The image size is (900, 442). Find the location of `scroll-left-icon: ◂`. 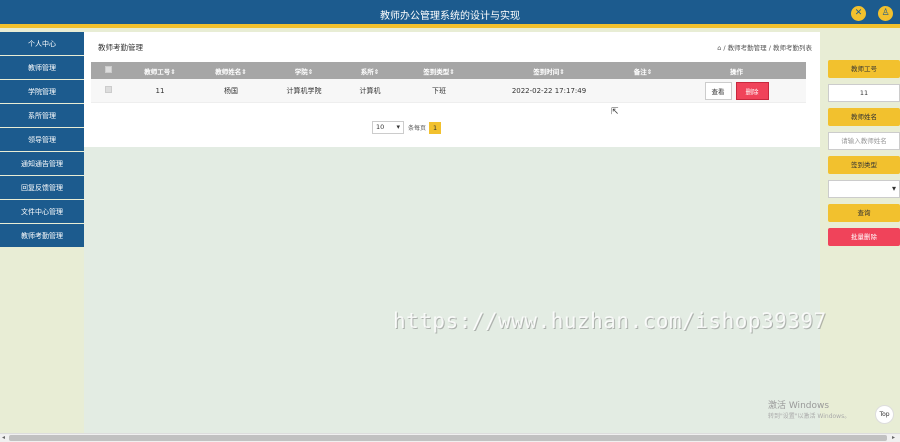

scroll-left-icon: ◂ is located at coordinates (3, 437).